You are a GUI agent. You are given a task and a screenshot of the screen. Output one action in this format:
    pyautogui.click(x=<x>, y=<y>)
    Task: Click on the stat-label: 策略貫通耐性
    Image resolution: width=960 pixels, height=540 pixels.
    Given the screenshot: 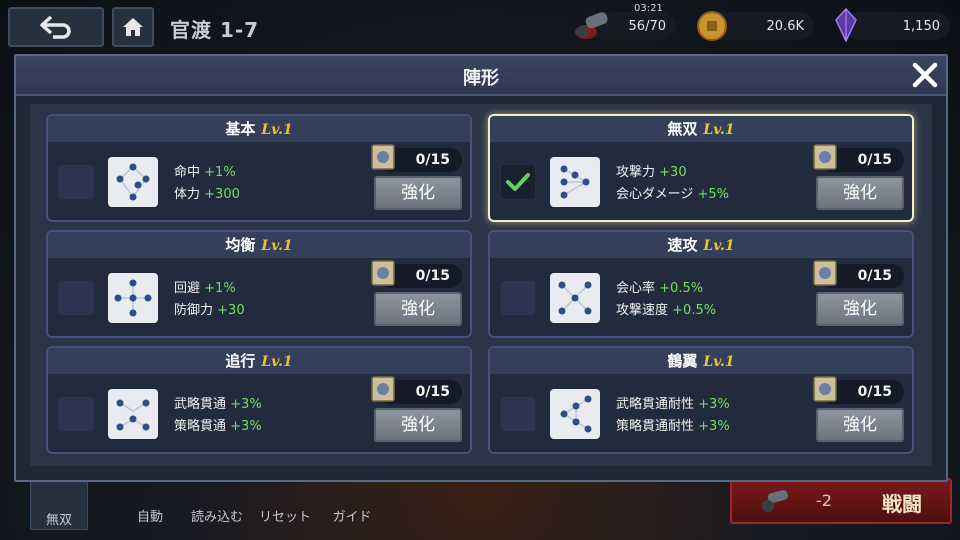 What is the action you would take?
    pyautogui.click(x=655, y=426)
    